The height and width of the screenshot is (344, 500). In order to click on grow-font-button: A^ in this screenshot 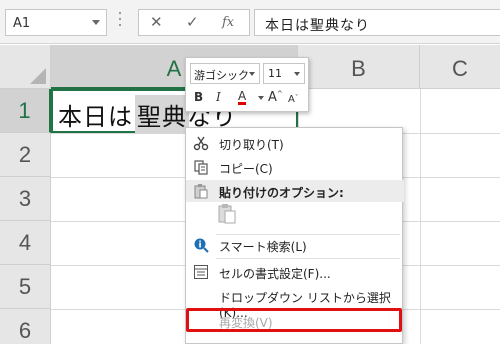, I will do `click(275, 97)`.